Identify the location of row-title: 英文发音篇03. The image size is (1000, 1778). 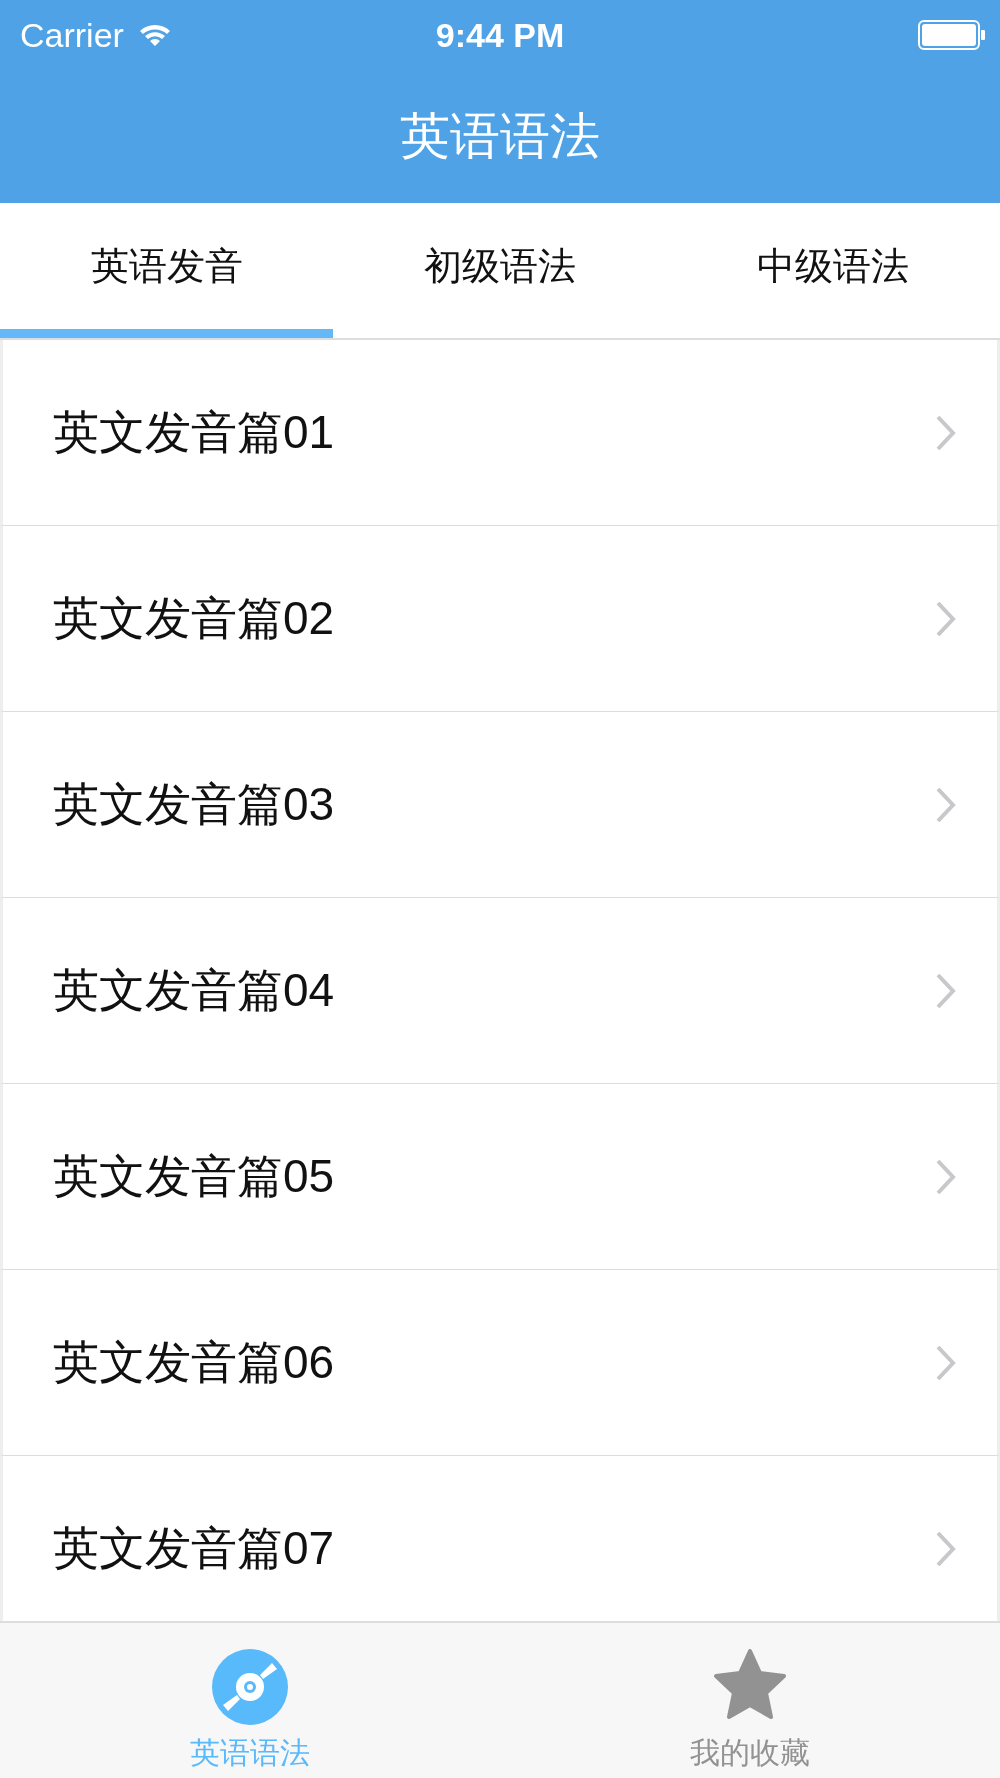
(194, 804).